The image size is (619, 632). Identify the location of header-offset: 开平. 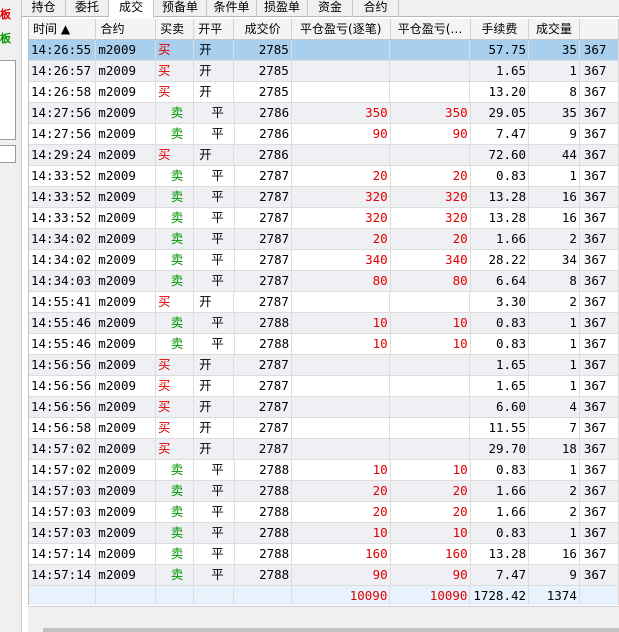
(214, 29).